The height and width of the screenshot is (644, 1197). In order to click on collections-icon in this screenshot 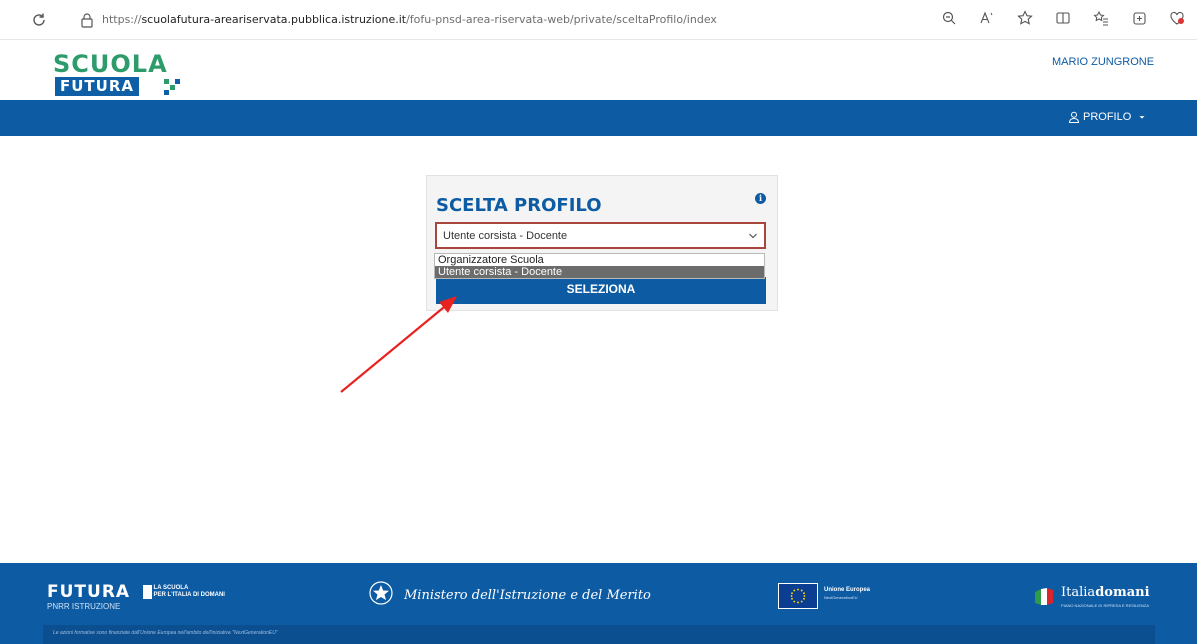, I will do `click(1139, 18)`.